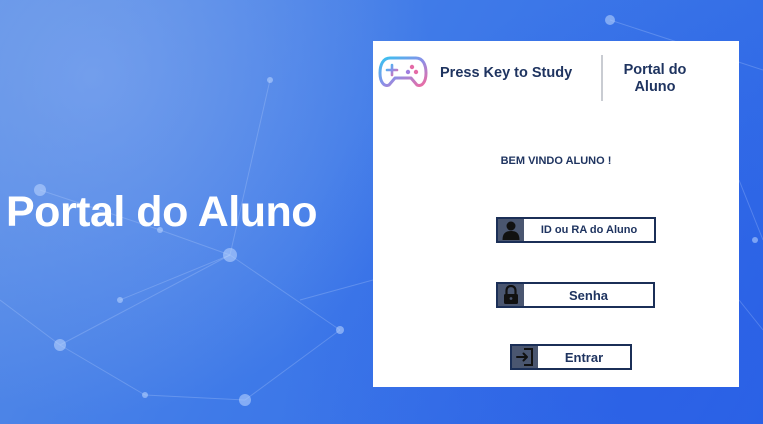 The height and width of the screenshot is (424, 763). I want to click on password-field: Senha, so click(575, 295).